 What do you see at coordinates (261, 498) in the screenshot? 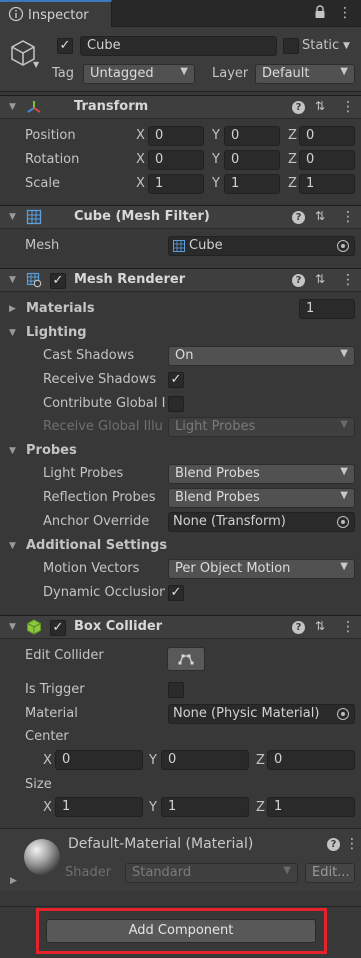
I see `reflection-probes-dropdown: Blend Probes ▼` at bounding box center [261, 498].